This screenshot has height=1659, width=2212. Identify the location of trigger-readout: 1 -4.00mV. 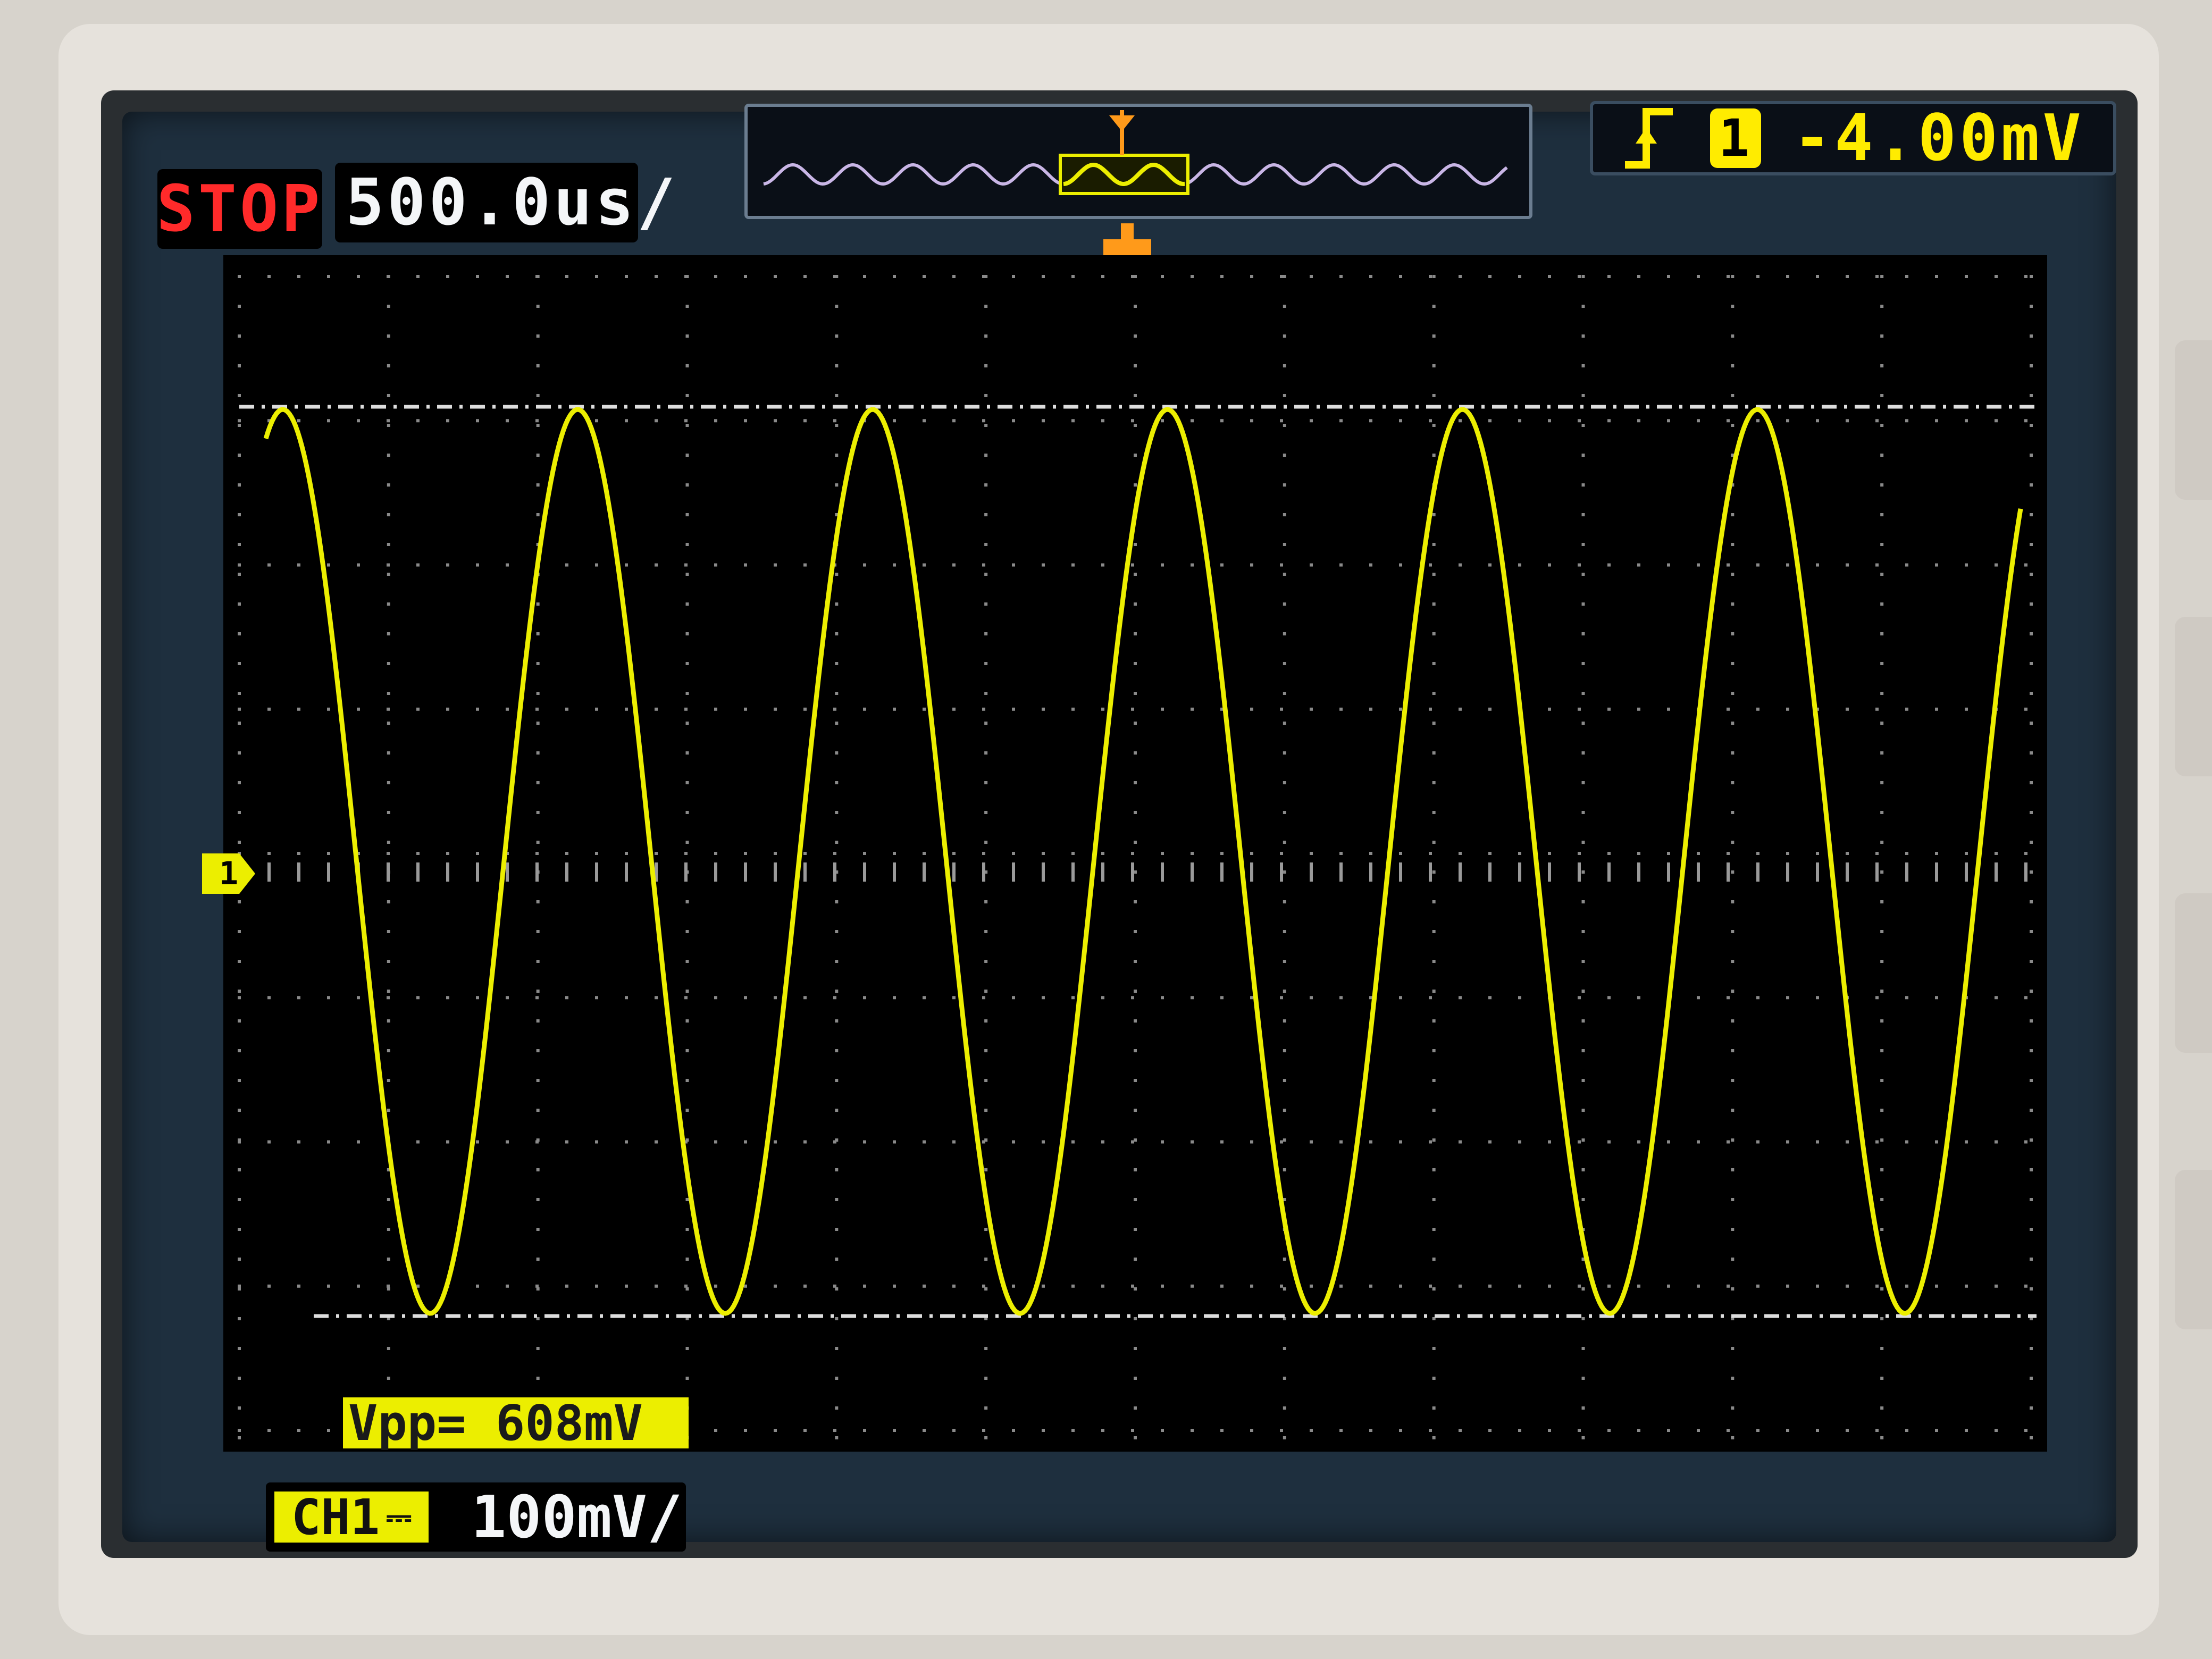
(1853, 138).